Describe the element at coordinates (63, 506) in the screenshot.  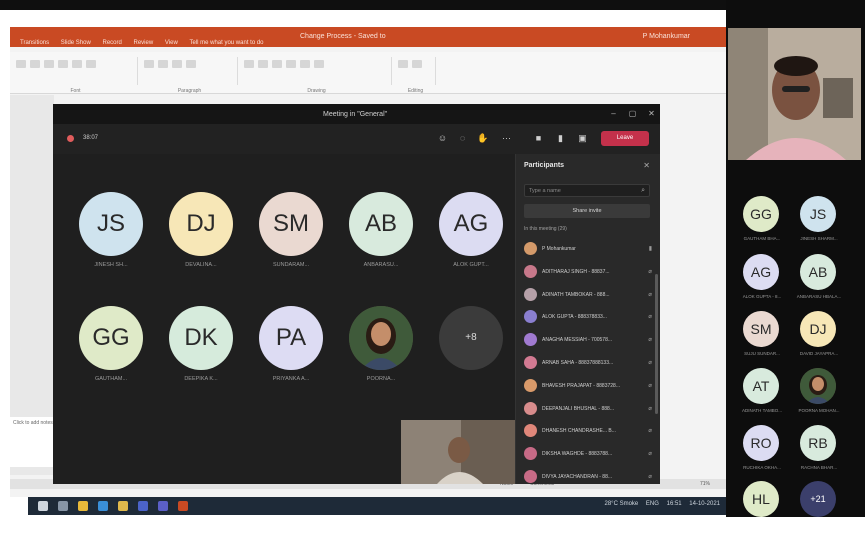
I see `search-icon` at that location.